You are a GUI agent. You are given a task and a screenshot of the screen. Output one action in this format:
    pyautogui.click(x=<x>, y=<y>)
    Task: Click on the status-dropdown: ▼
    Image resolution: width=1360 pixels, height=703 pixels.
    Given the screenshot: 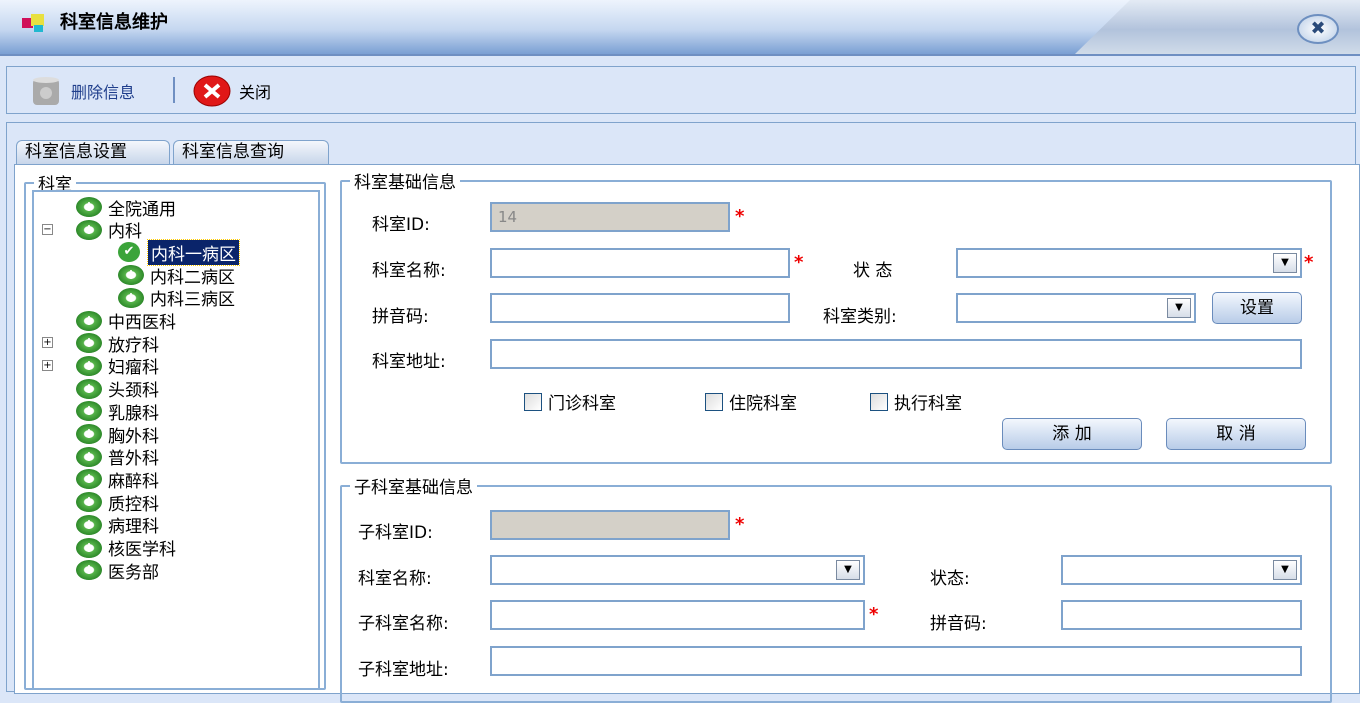 What is the action you would take?
    pyautogui.click(x=1129, y=263)
    